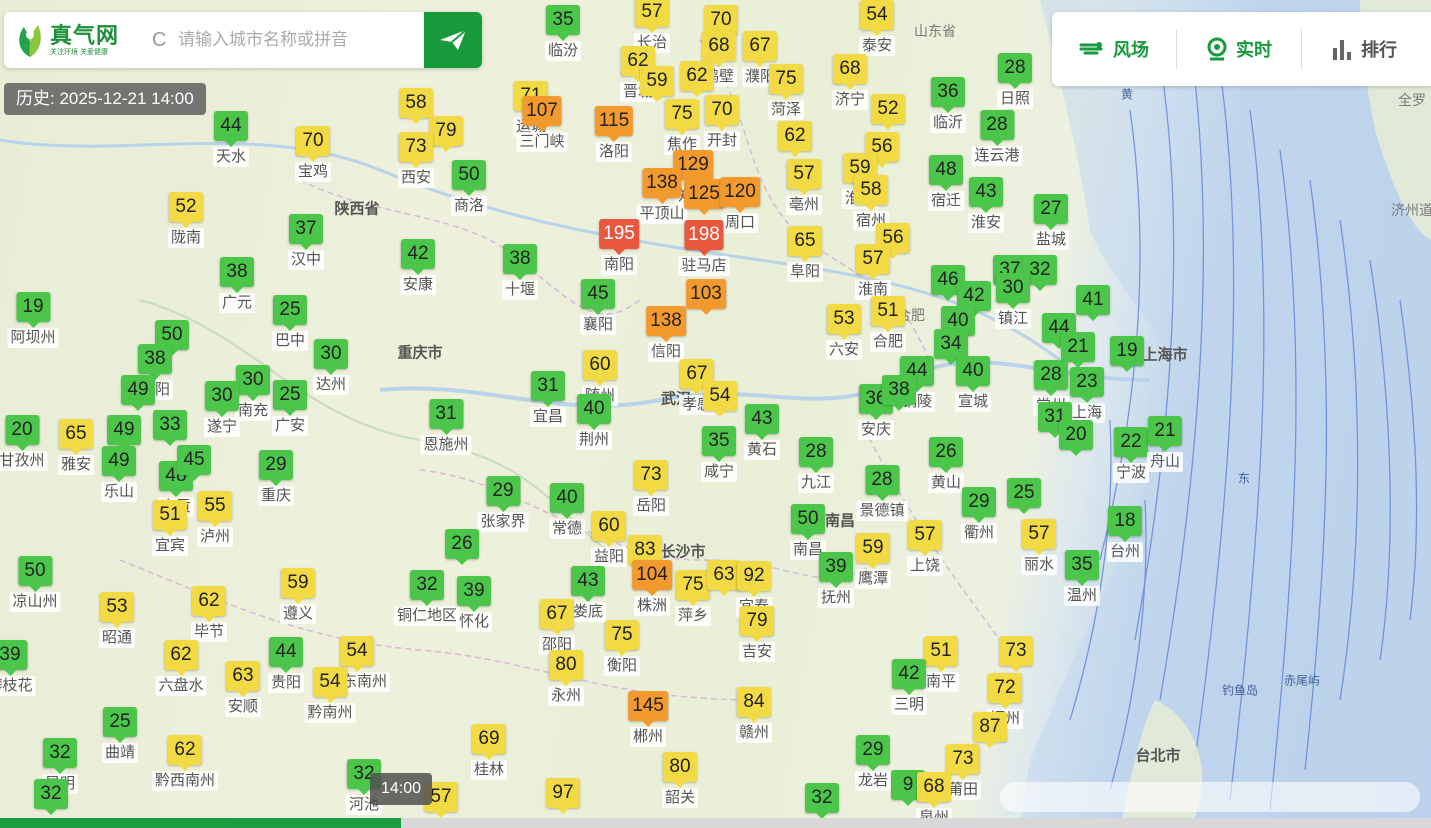  I want to click on aqi-station-marker: 55 泸州, so click(215, 519).